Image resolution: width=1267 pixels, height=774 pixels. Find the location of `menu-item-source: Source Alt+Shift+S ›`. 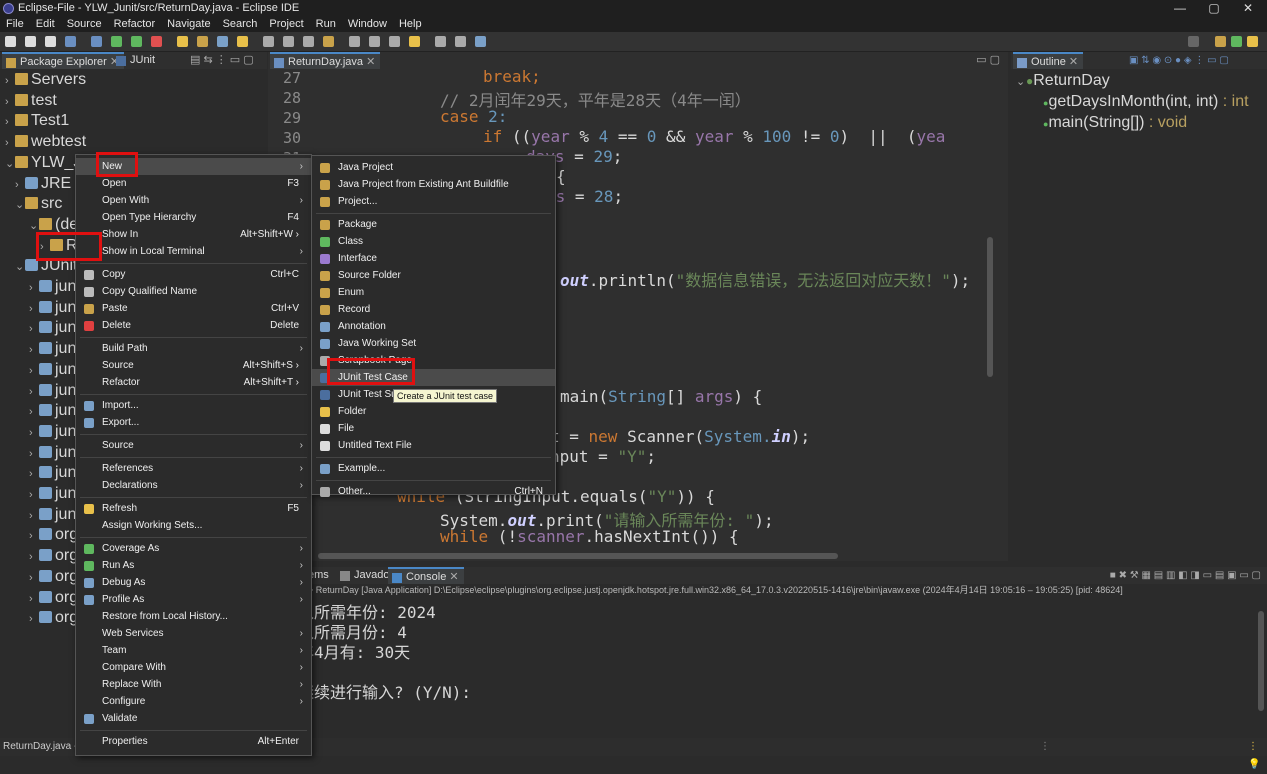

menu-item-source: Source Alt+Shift+S › is located at coordinates (193, 365).